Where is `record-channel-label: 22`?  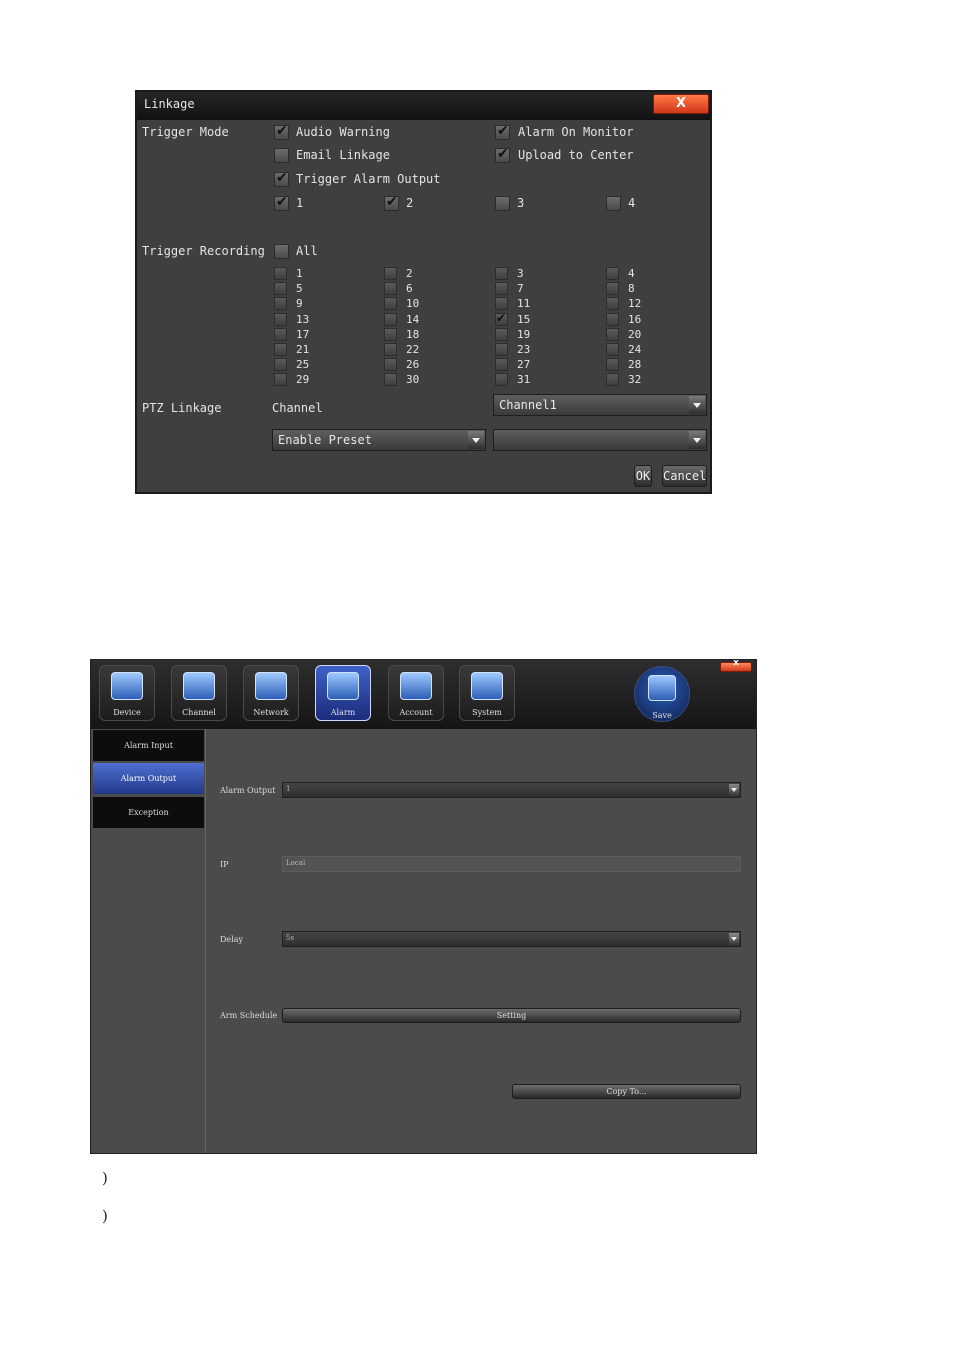 record-channel-label: 22 is located at coordinates (413, 349).